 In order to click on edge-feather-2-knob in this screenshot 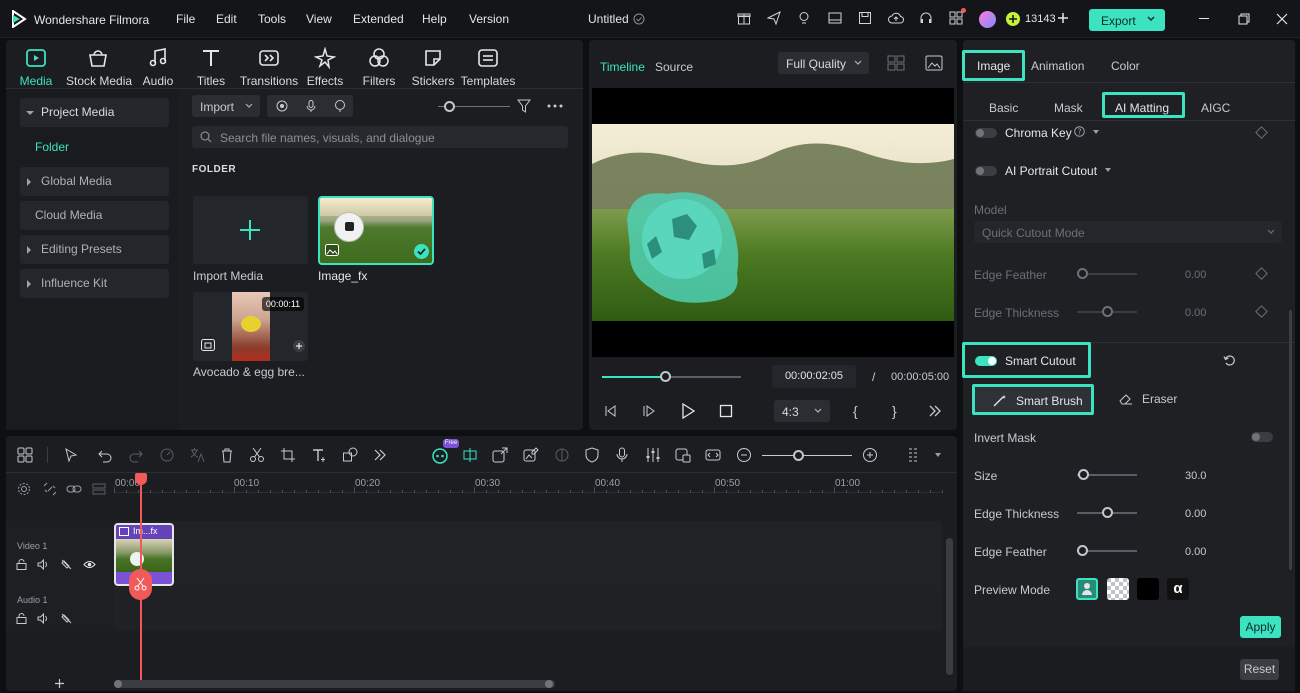, I will do `click(1082, 550)`.